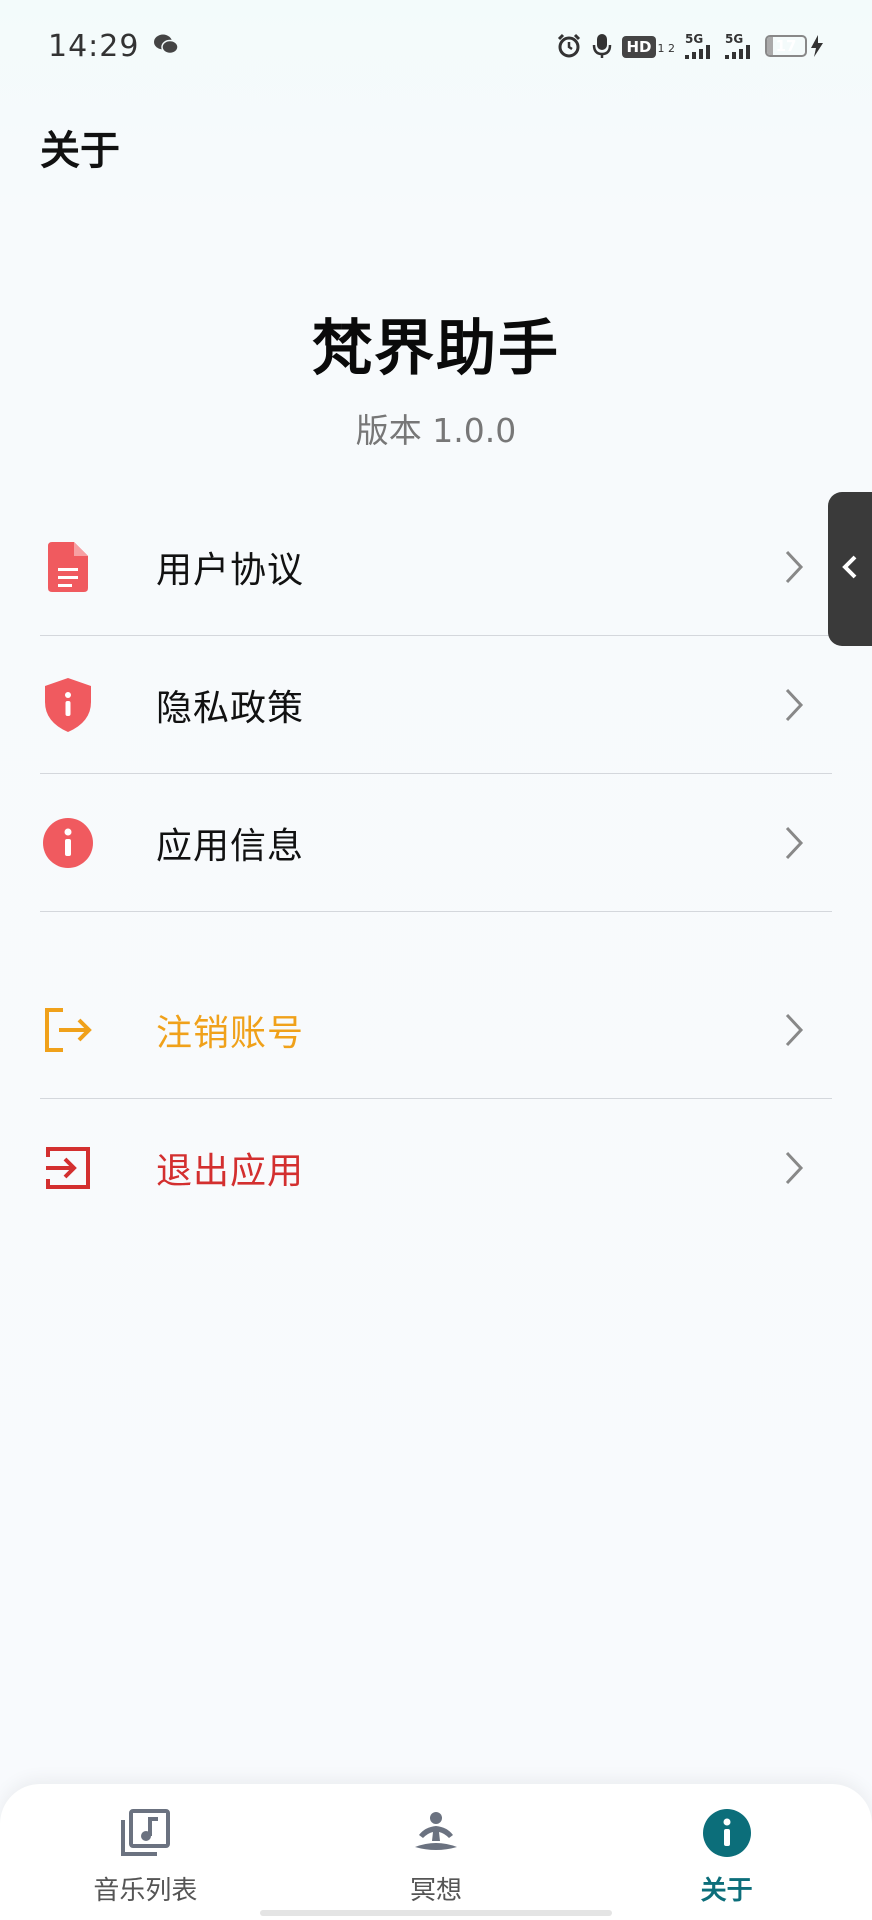 Image resolution: width=872 pixels, height=1920 pixels. I want to click on side-panel-handle, so click(850, 569).